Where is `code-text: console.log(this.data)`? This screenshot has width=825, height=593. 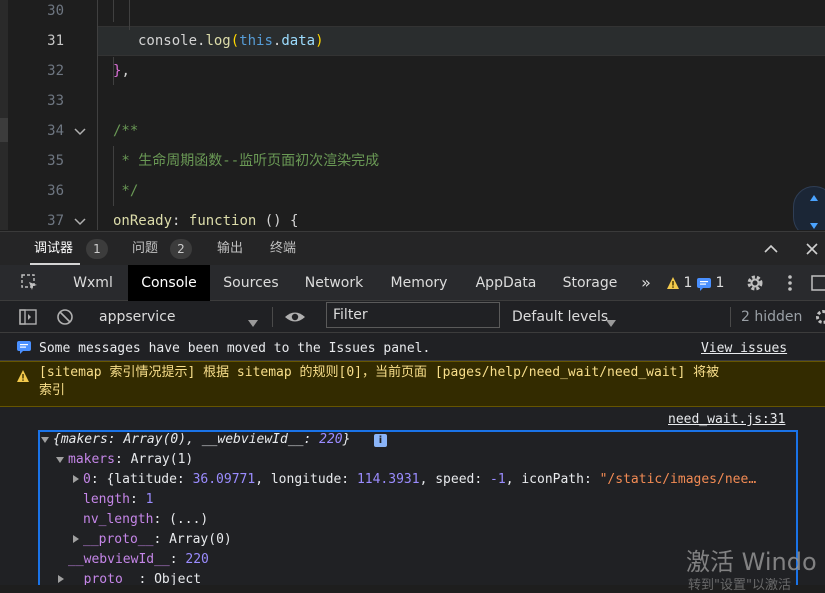
code-text: console.log(this.data) is located at coordinates (231, 41).